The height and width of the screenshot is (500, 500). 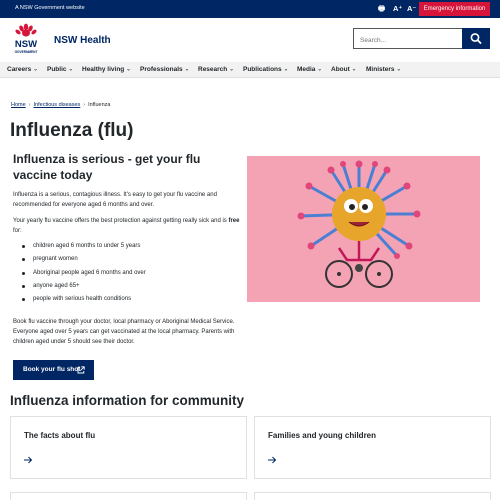 I want to click on decrease-font-button: A⁻, so click(x=411, y=9).